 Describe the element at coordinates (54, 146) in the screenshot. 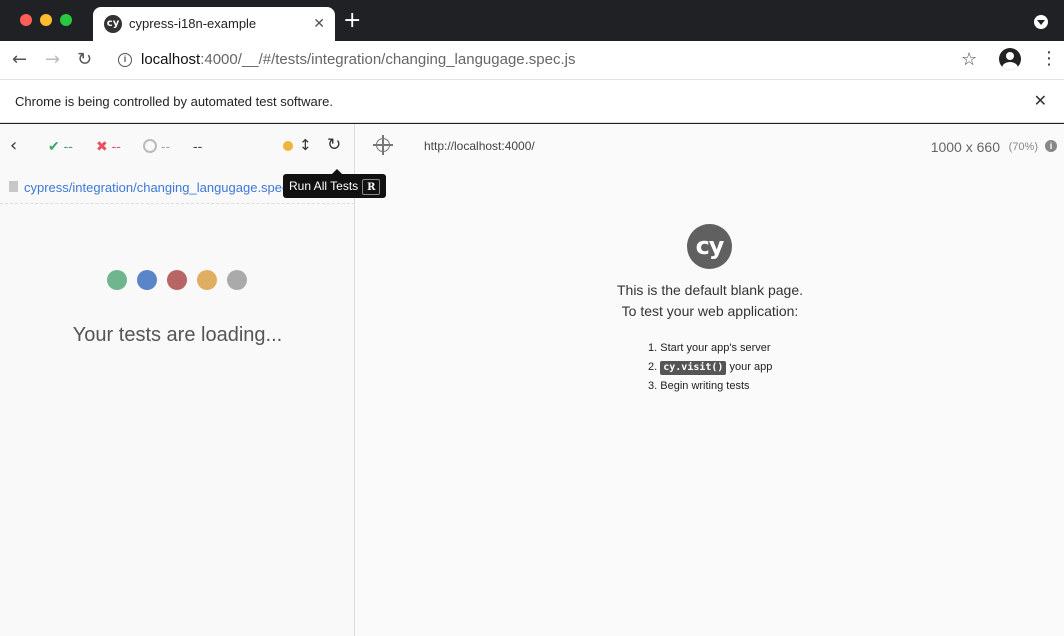

I see `check-icon: ✔` at that location.